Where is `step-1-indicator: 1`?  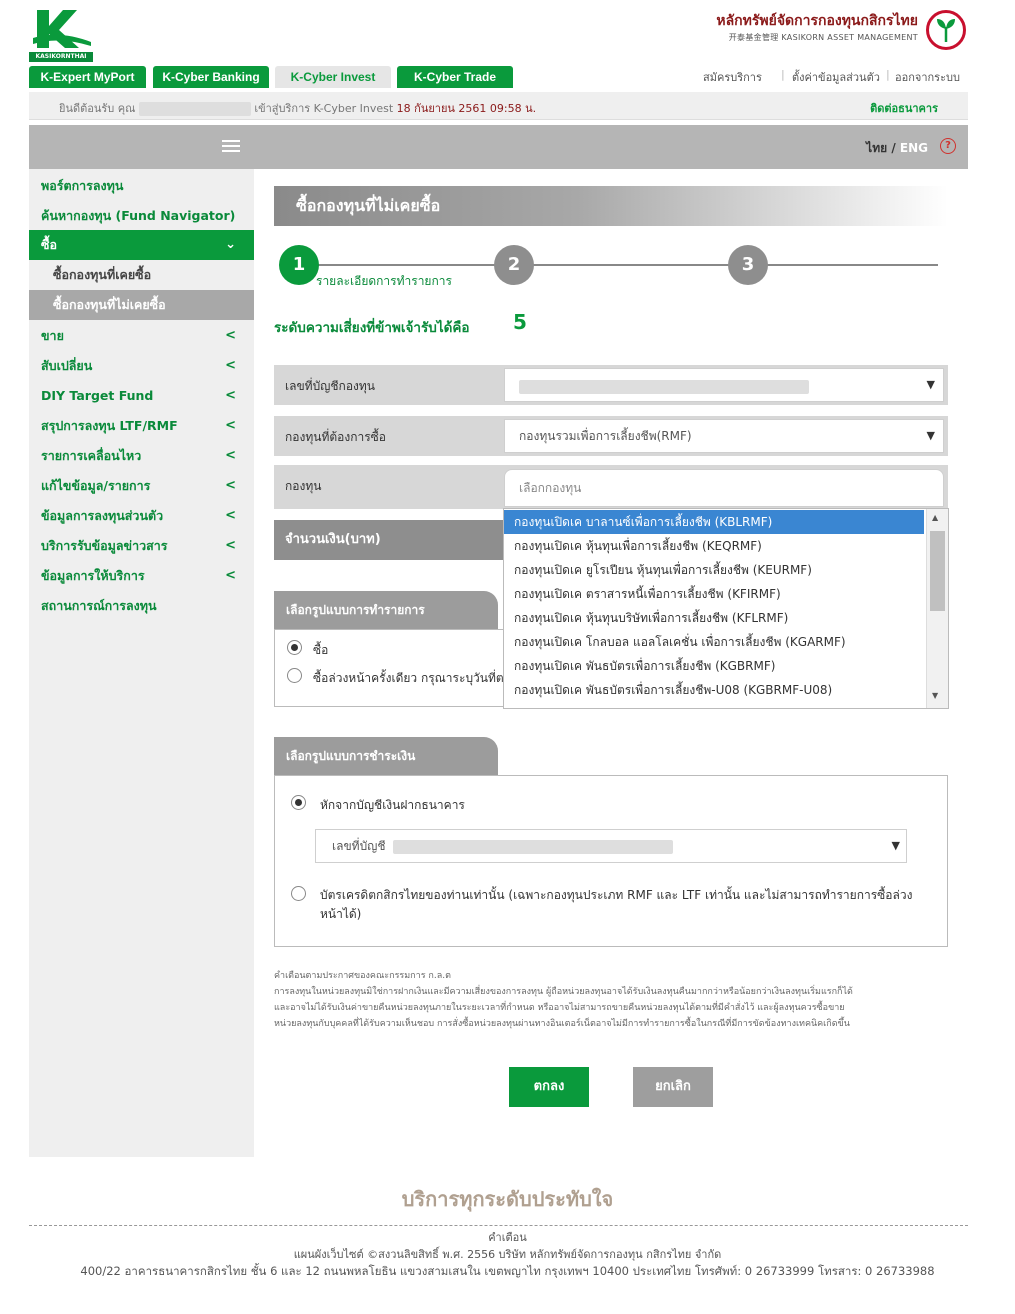 step-1-indicator: 1 is located at coordinates (299, 265).